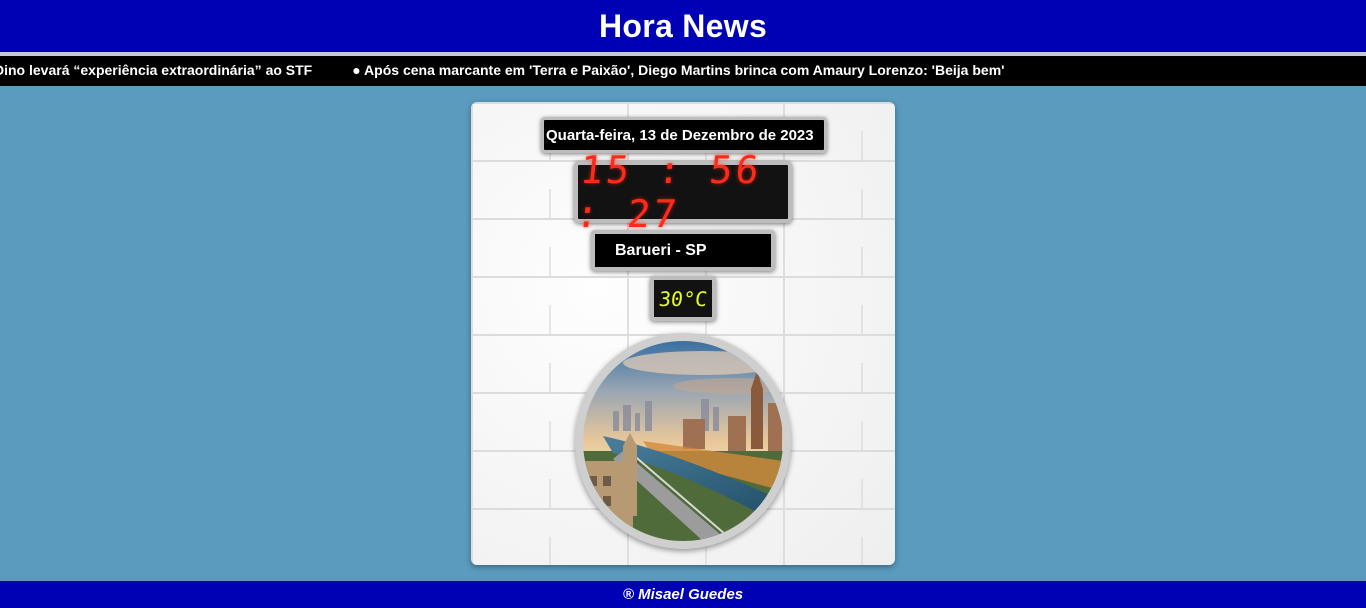  I want to click on city-illustration-icon, so click(683, 441).